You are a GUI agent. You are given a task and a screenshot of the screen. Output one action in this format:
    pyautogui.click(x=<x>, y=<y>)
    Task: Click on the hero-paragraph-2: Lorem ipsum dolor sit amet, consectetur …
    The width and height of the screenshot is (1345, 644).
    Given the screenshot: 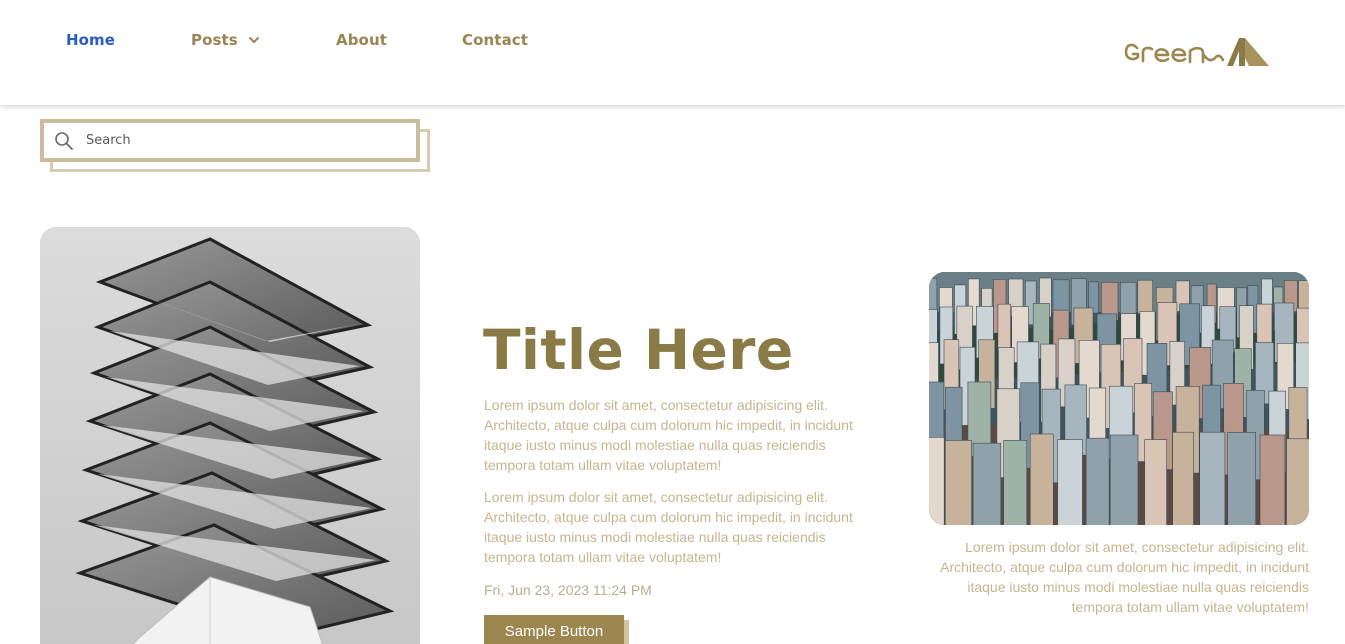 What is the action you would take?
    pyautogui.click(x=668, y=527)
    